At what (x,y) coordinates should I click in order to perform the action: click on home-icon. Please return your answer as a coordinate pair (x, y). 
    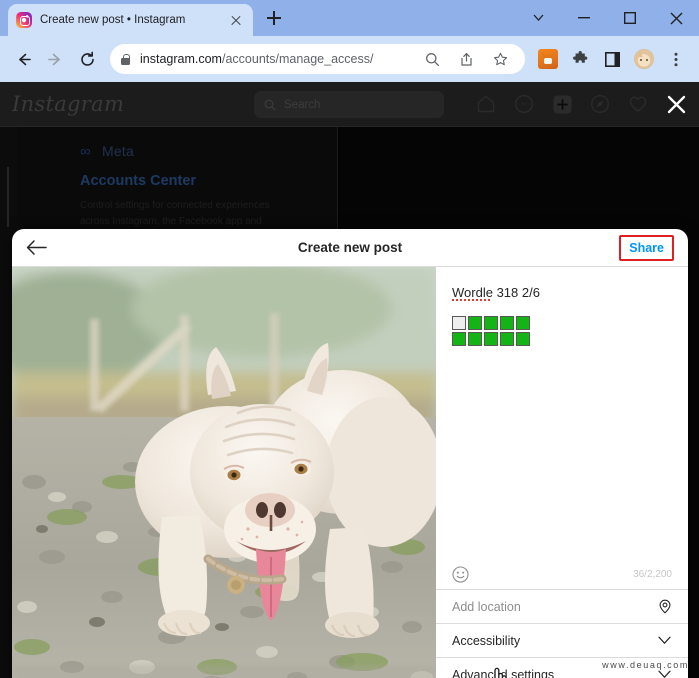
    Looking at the image, I should click on (486, 104).